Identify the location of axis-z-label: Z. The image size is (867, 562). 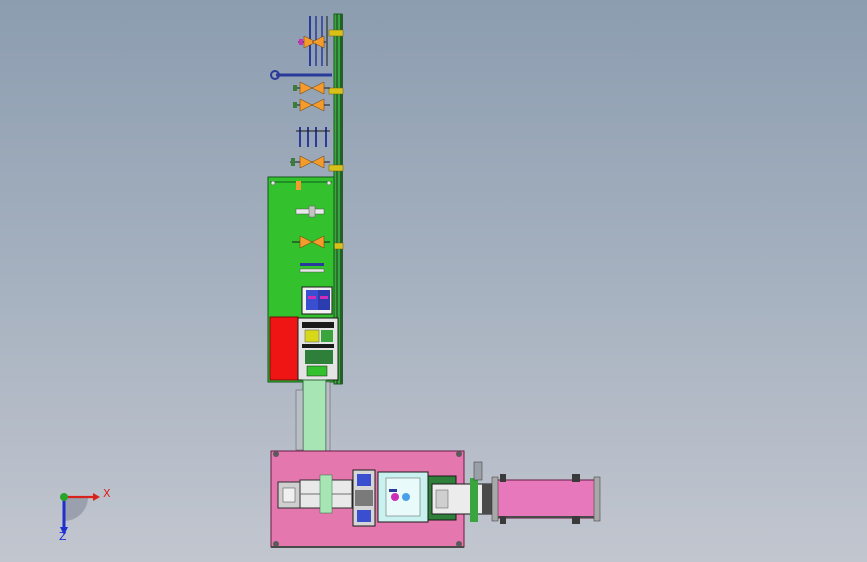
(63, 536).